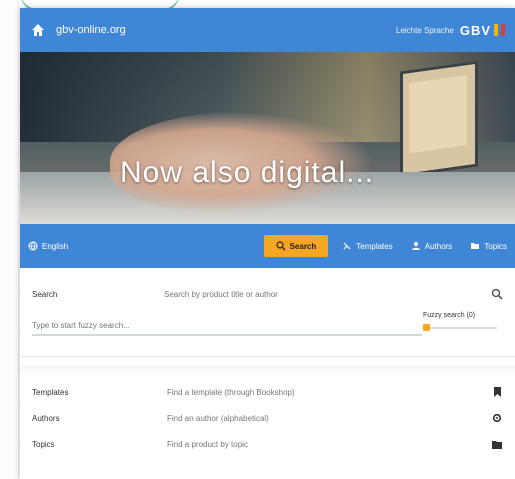 The width and height of the screenshot is (515, 479). Describe the element at coordinates (374, 246) in the screenshot. I see `nav-templates-label: Templates` at that location.